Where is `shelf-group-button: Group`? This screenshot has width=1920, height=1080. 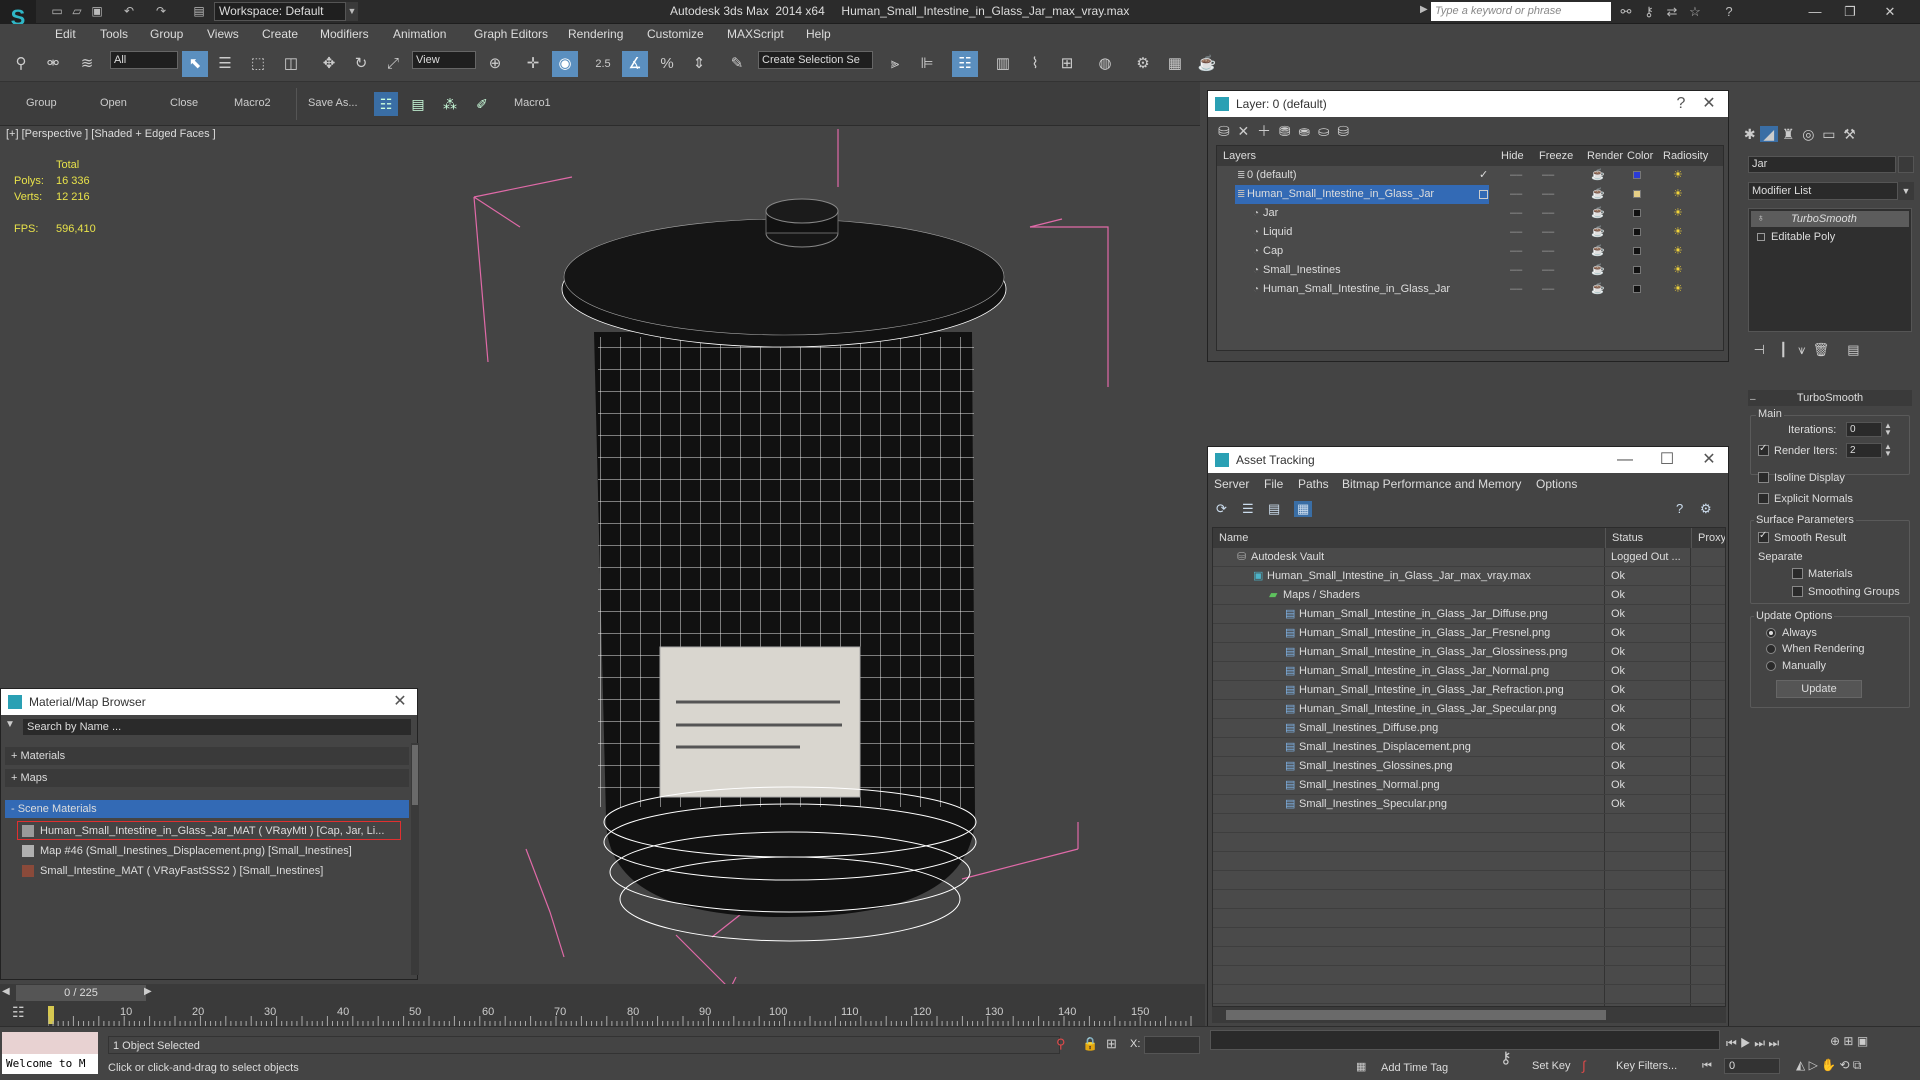 shelf-group-button: Group is located at coordinates (41, 103).